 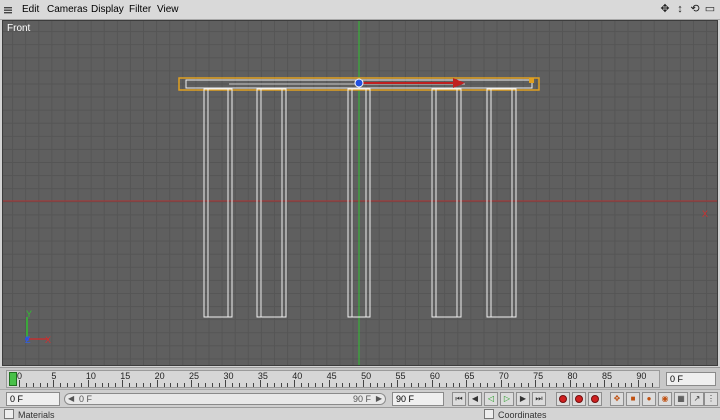 I want to click on axis-label-y: Y, so click(x=29, y=314).